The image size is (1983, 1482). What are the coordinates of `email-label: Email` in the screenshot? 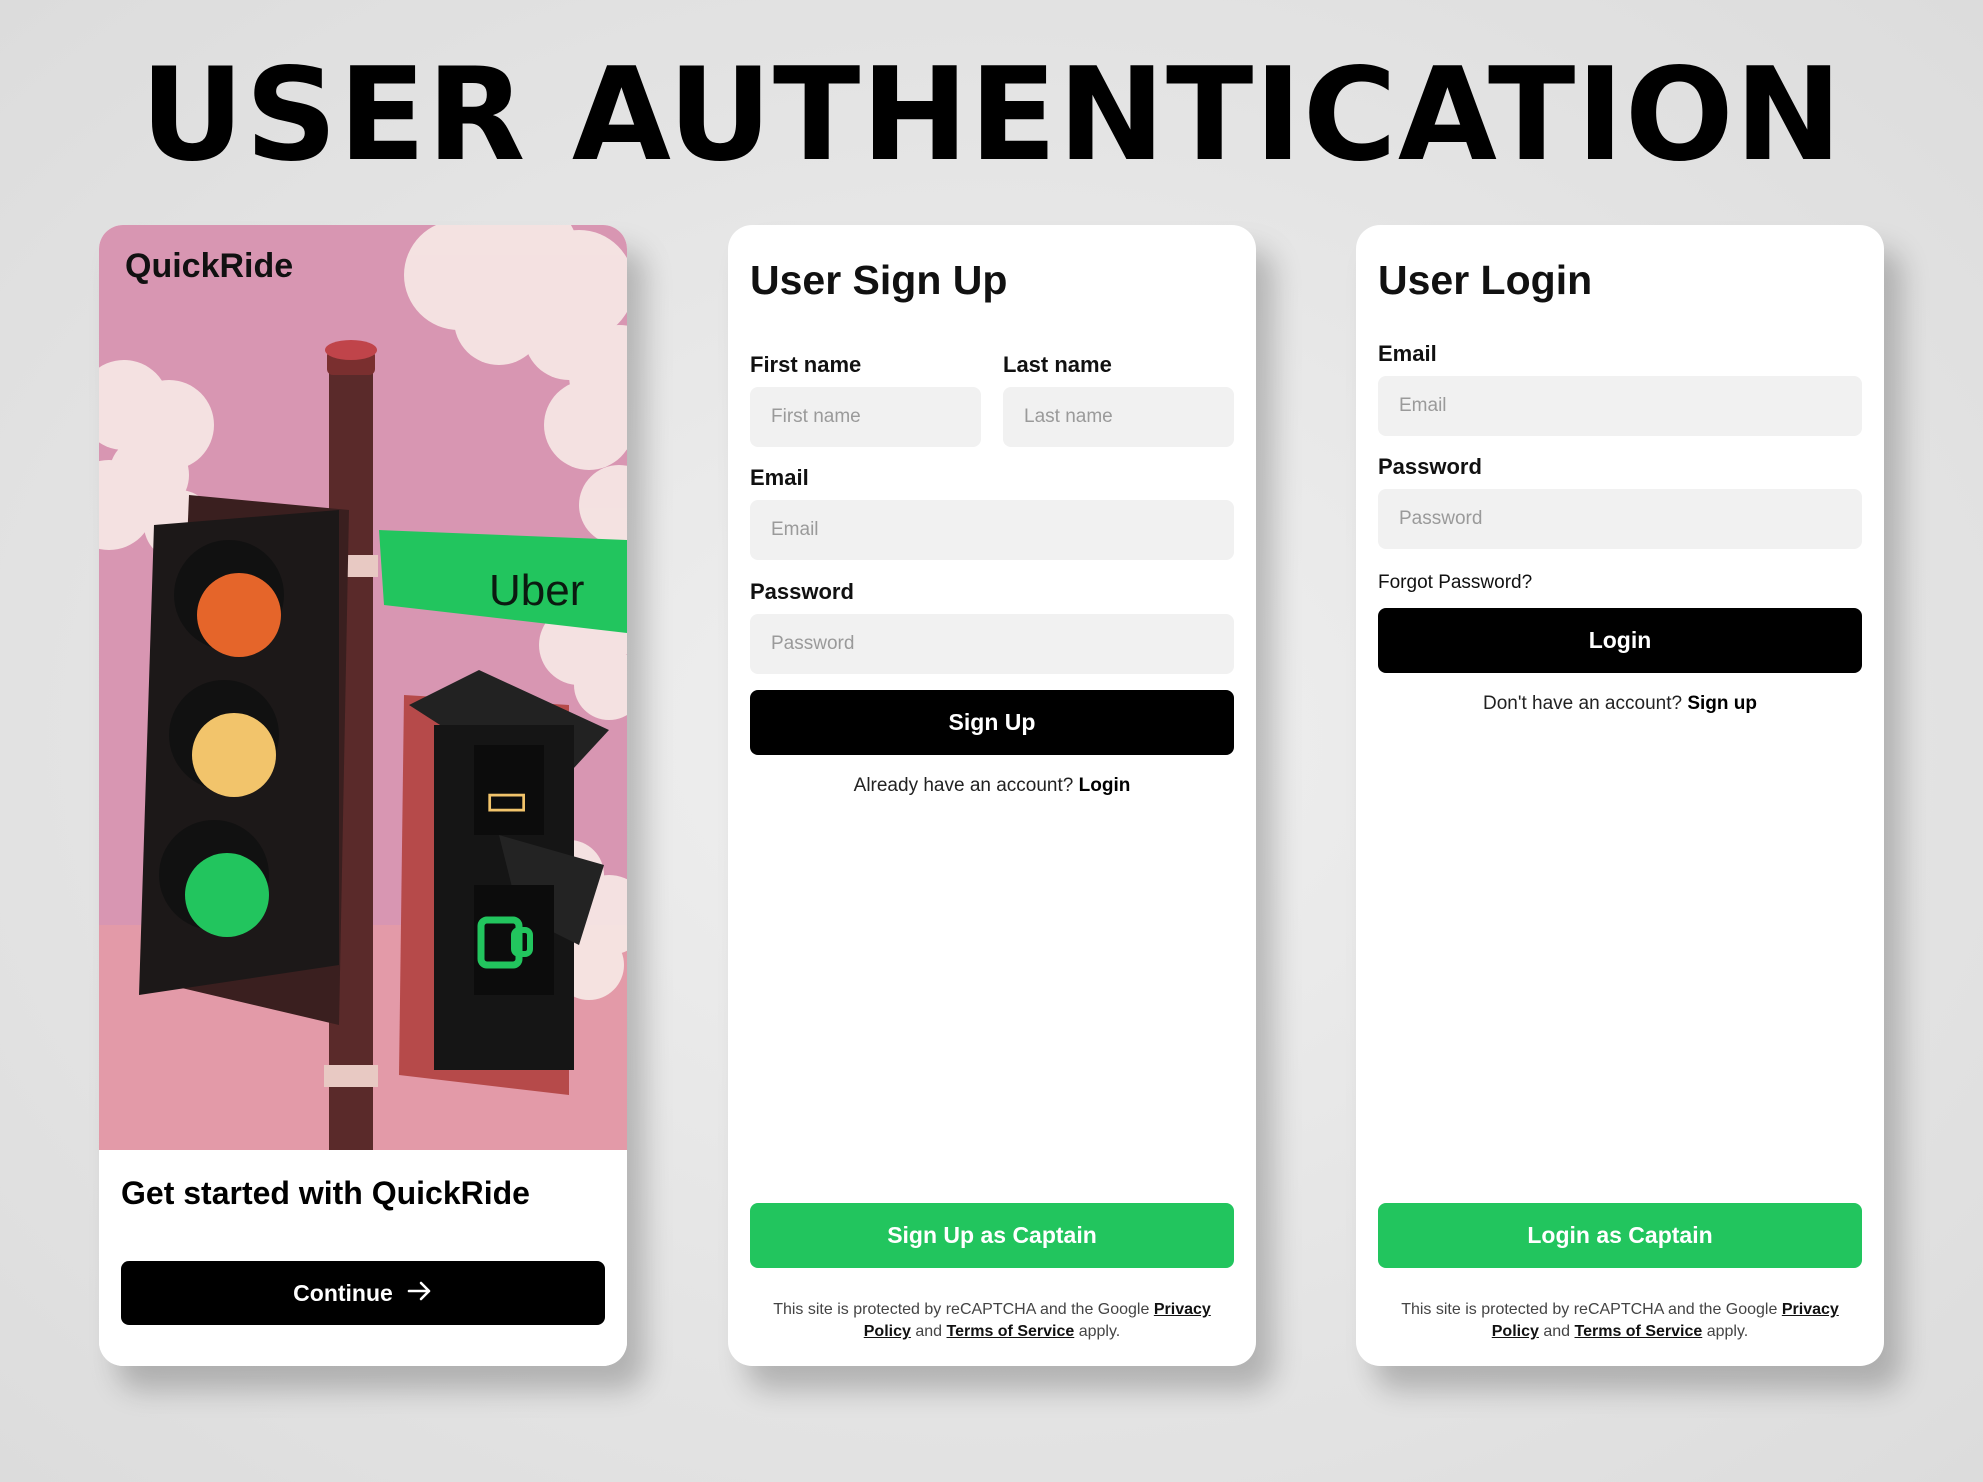 It's located at (779, 477).